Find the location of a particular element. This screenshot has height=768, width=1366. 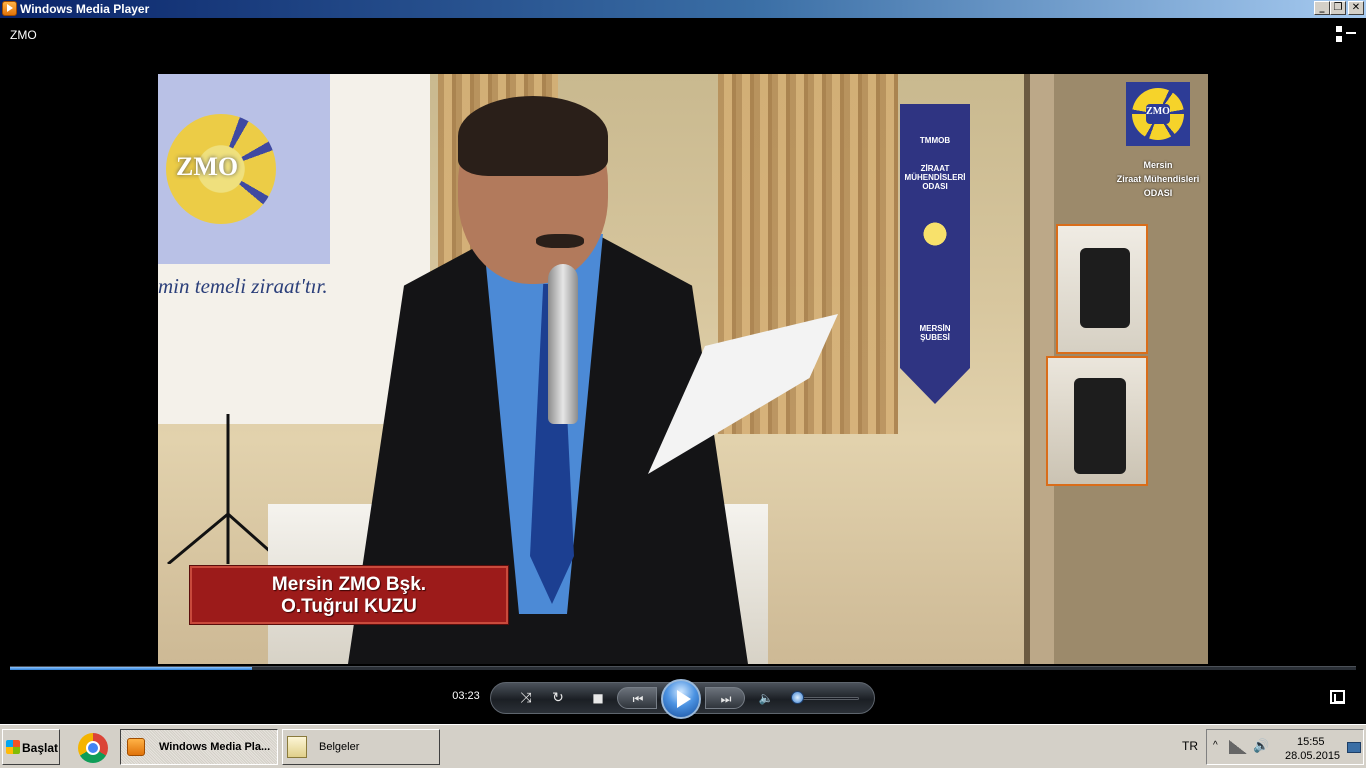

system-tray: ^ 🔊 15:55 28.05.2015 is located at coordinates (1285, 747).